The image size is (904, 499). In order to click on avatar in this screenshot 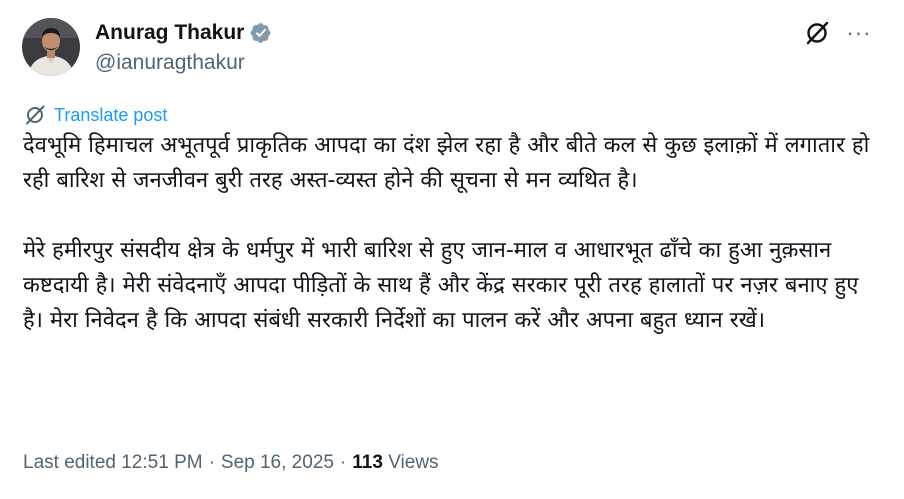, I will do `click(51, 47)`.